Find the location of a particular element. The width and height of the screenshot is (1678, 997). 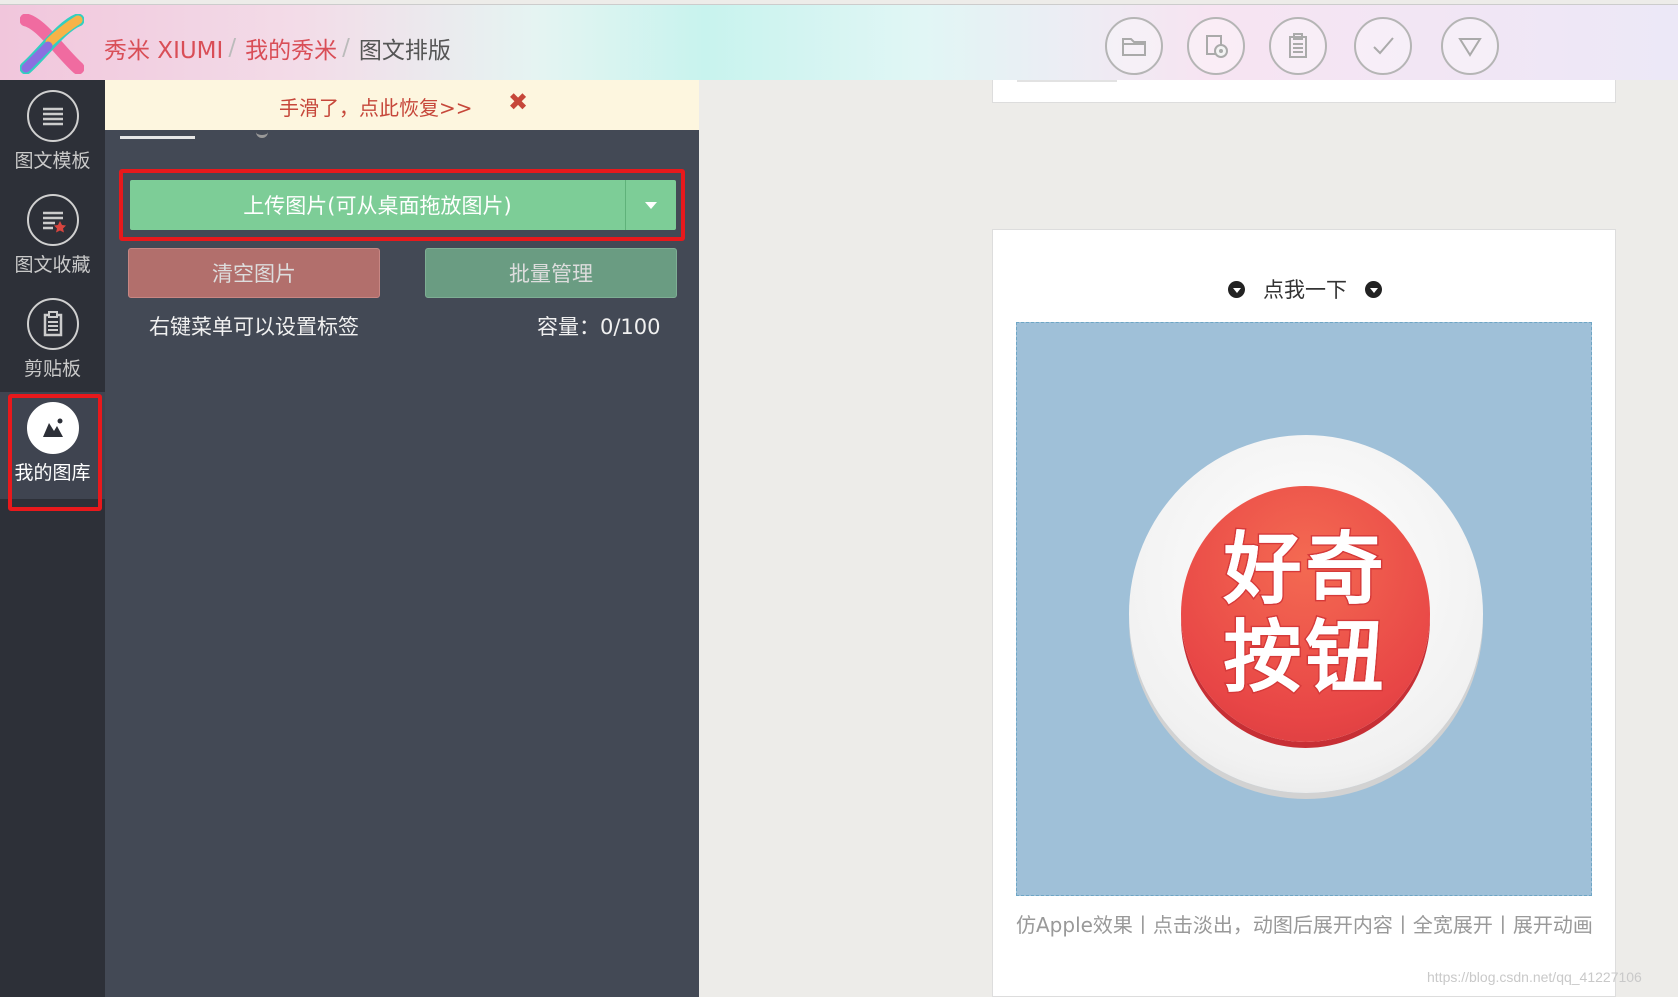

clipboard-button is located at coordinates (1298, 46).